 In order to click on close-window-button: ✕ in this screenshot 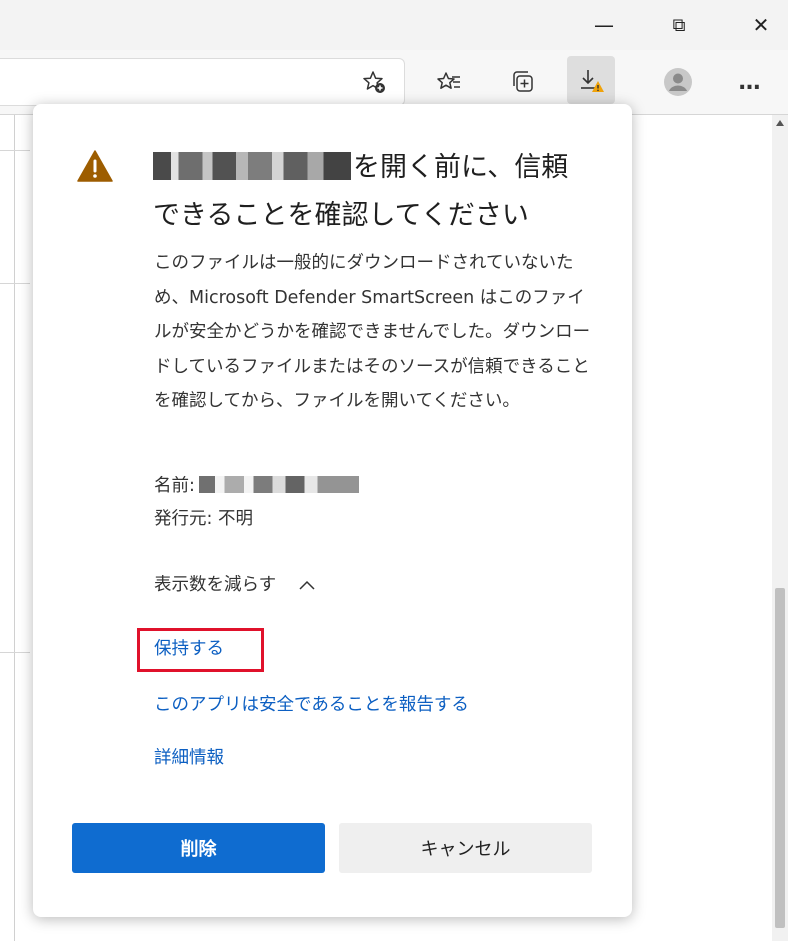, I will do `click(761, 25)`.